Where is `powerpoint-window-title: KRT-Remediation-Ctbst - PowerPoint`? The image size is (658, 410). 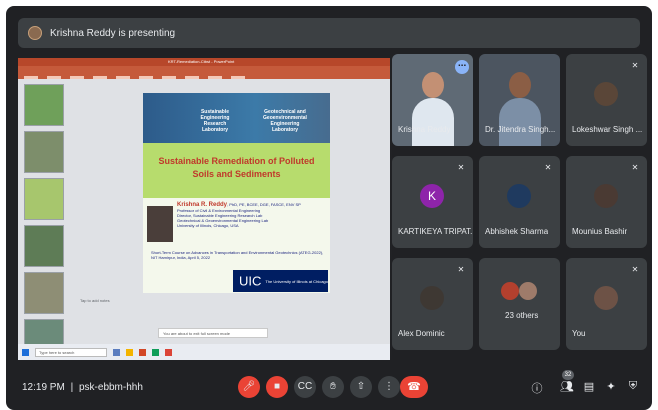
powerpoint-window-title: KRT-Remediation-Ctbst - PowerPoint is located at coordinates (201, 61).